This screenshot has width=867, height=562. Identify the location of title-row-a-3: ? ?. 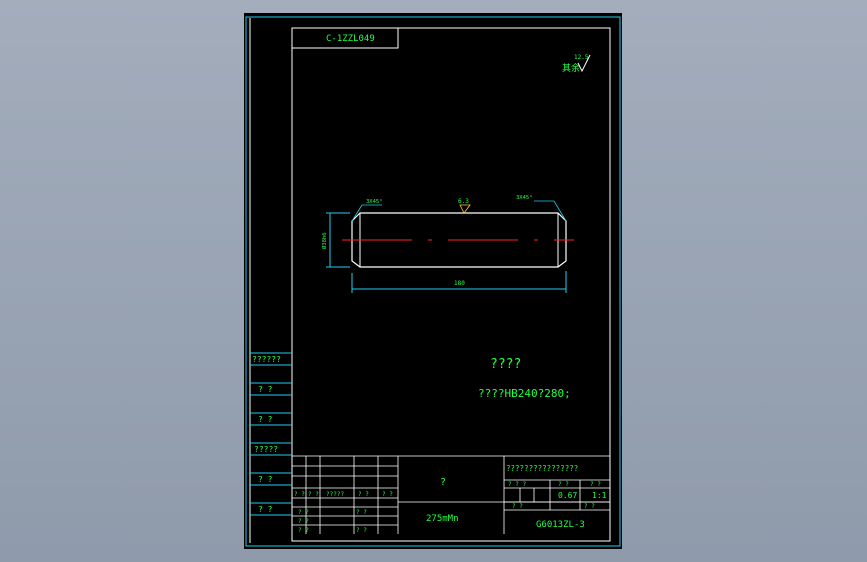
(595, 484).